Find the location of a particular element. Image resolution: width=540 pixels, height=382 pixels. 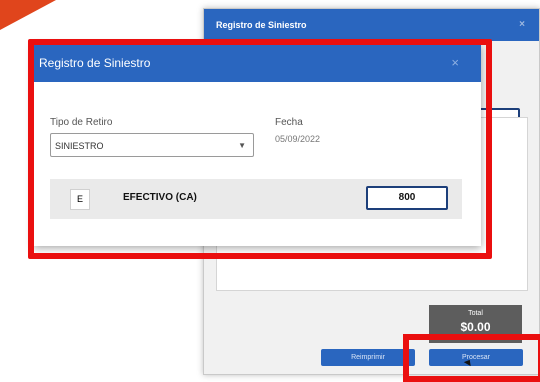

total-value: $0.00 is located at coordinates (475, 327).